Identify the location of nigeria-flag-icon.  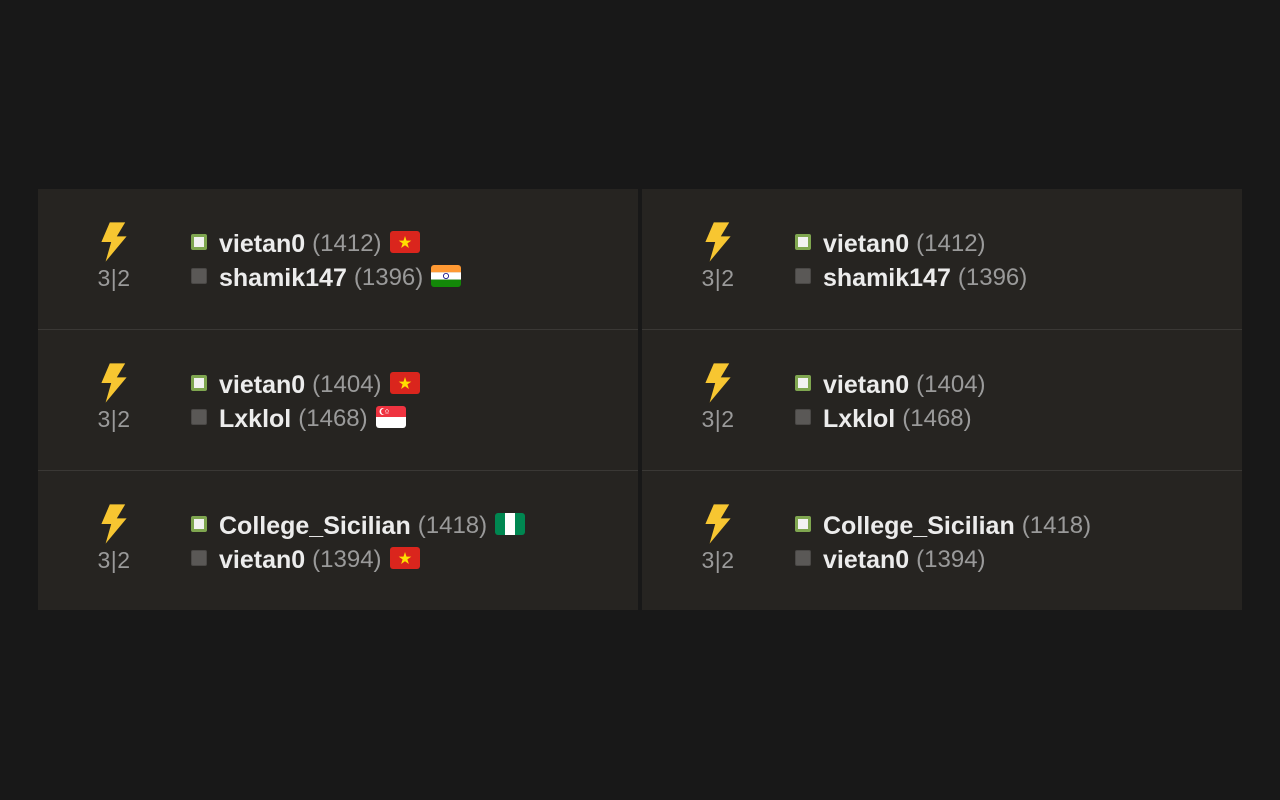
(510, 524).